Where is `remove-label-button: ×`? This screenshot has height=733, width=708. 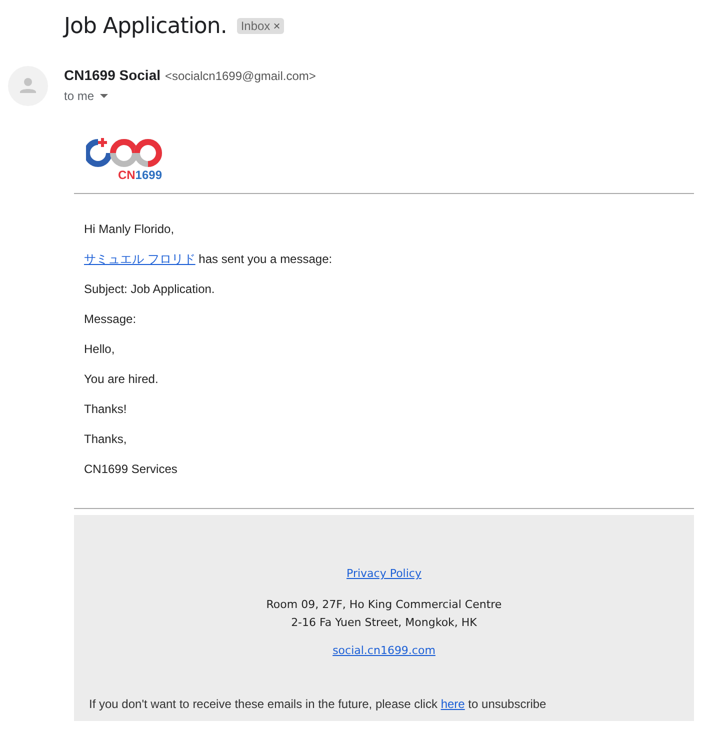 remove-label-button: × is located at coordinates (276, 26).